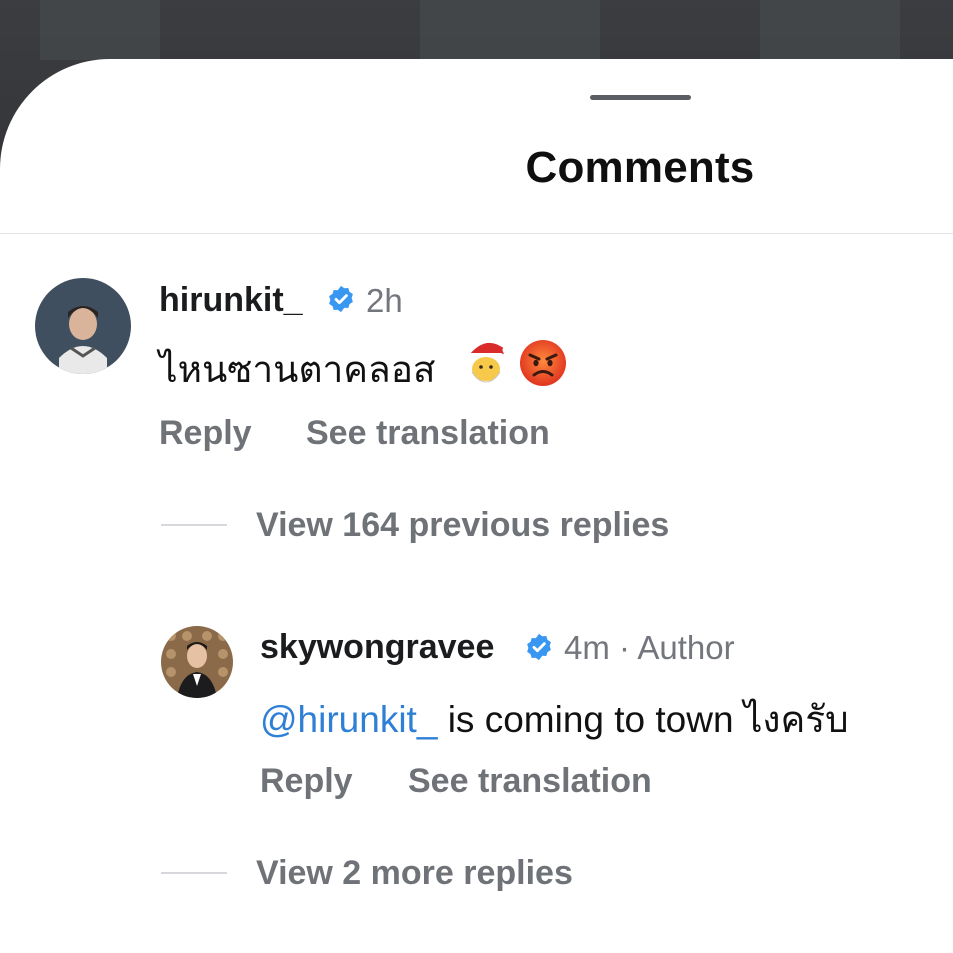 The image size is (953, 953). What do you see at coordinates (384, 300) in the screenshot?
I see `comment-timestamp: 2h` at bounding box center [384, 300].